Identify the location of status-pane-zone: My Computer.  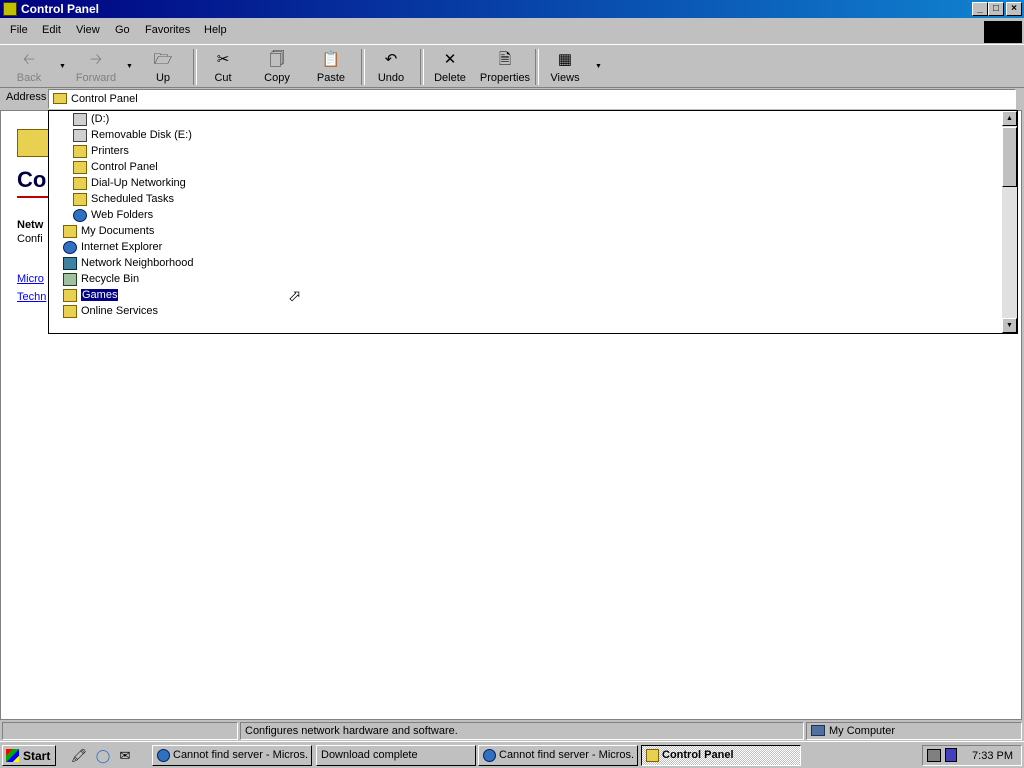
(914, 731).